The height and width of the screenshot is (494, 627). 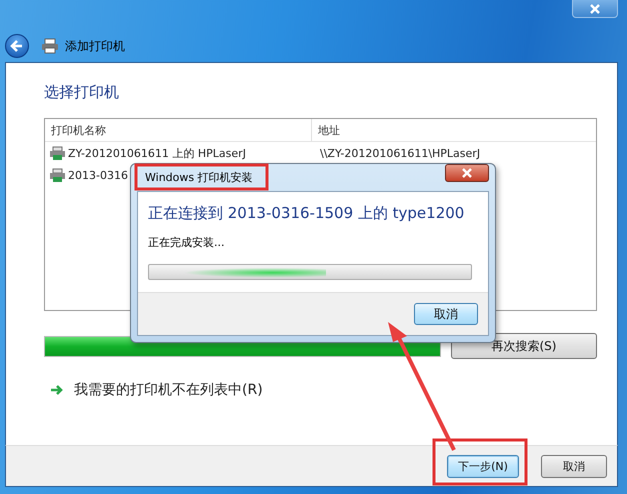 I want to click on arrow-icon, so click(x=57, y=390).